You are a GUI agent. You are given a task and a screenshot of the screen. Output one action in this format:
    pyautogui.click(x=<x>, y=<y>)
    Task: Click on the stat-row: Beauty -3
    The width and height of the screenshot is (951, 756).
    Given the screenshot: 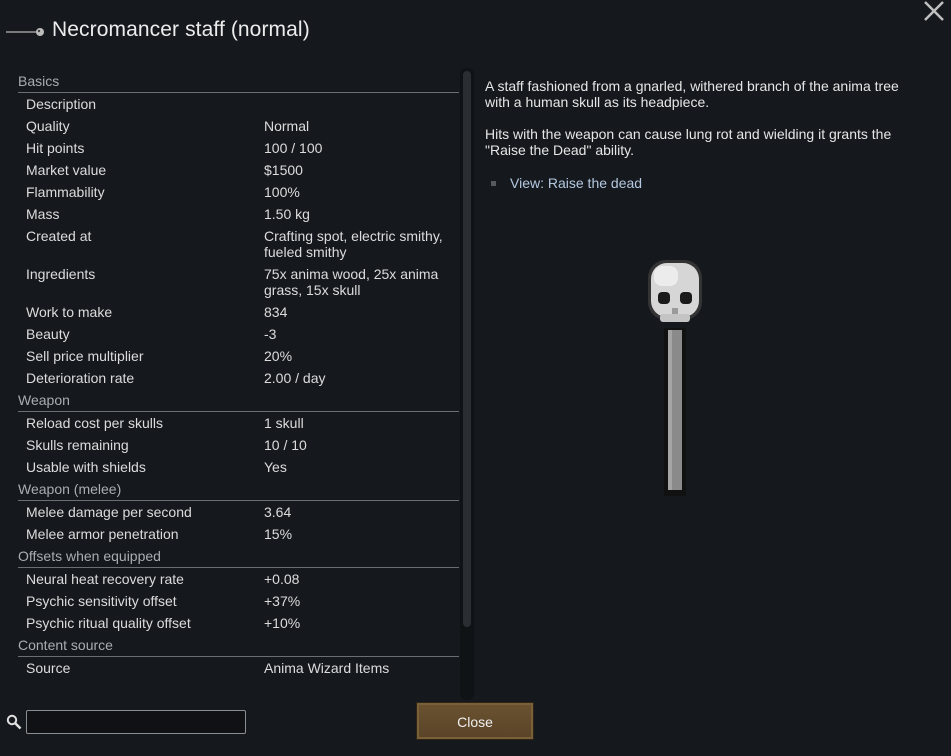 What is the action you would take?
    pyautogui.click(x=238, y=334)
    